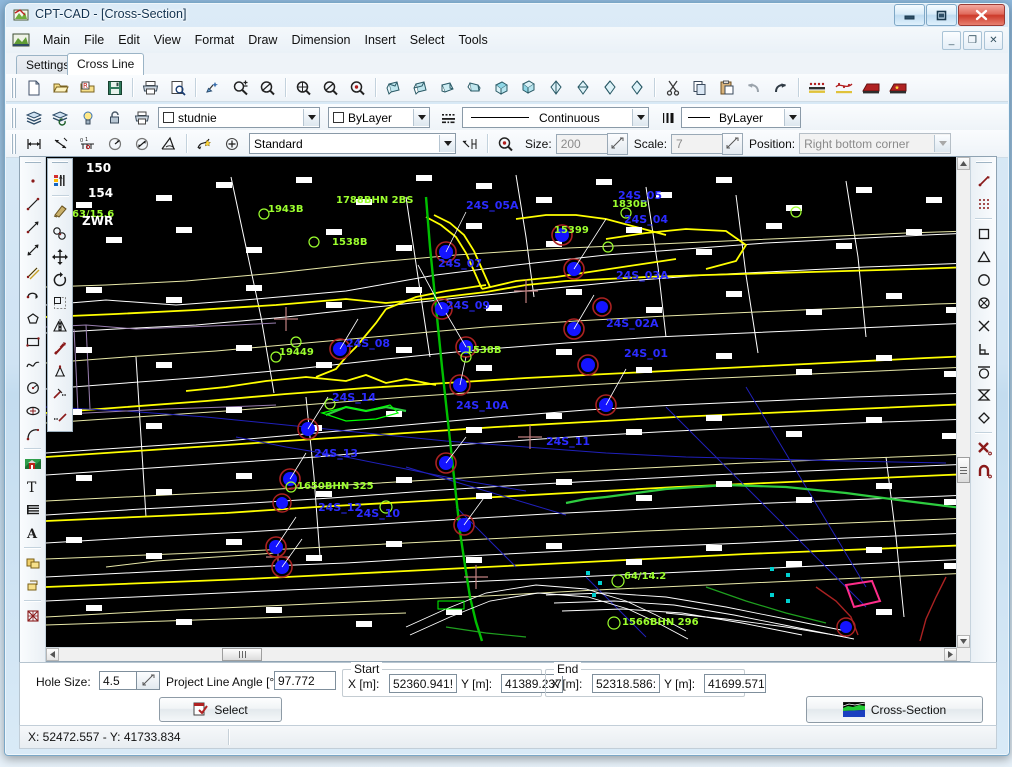 The width and height of the screenshot is (1012, 767). What do you see at coordinates (843, 88) in the screenshot?
I see `profile-curve-icon` at bounding box center [843, 88].